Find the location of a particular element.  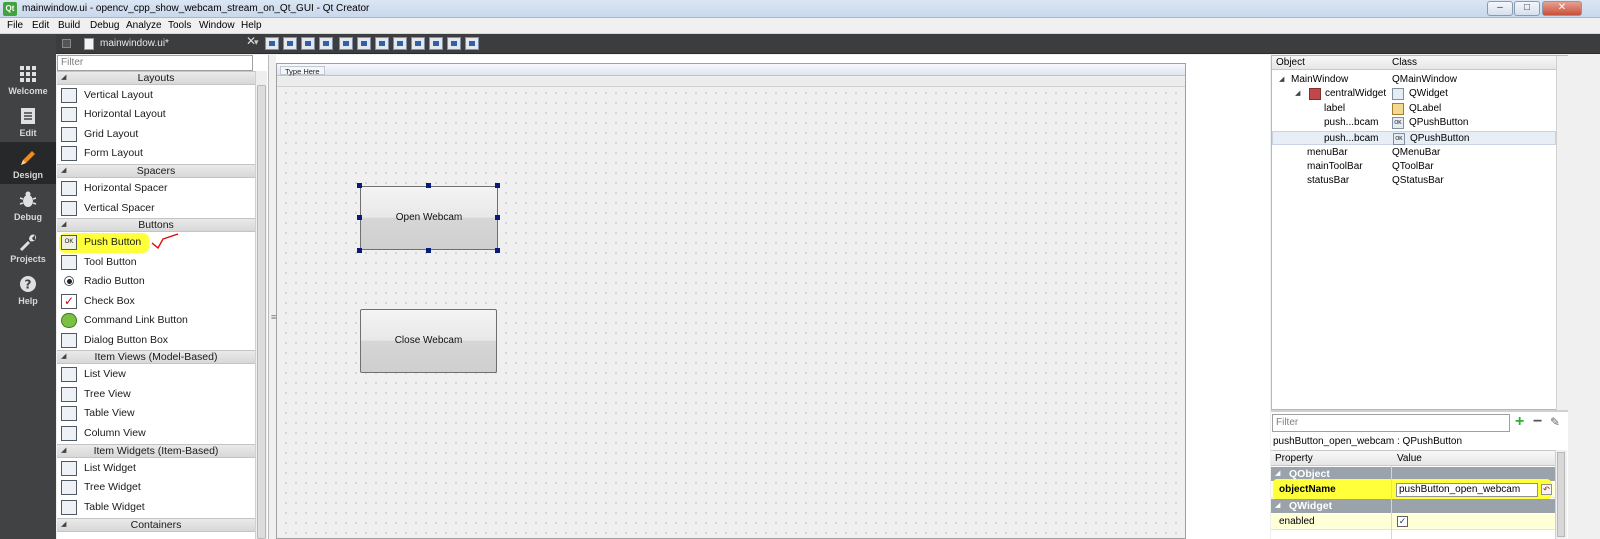

category-spacers: ◢ Spacers is located at coordinates (156, 171).